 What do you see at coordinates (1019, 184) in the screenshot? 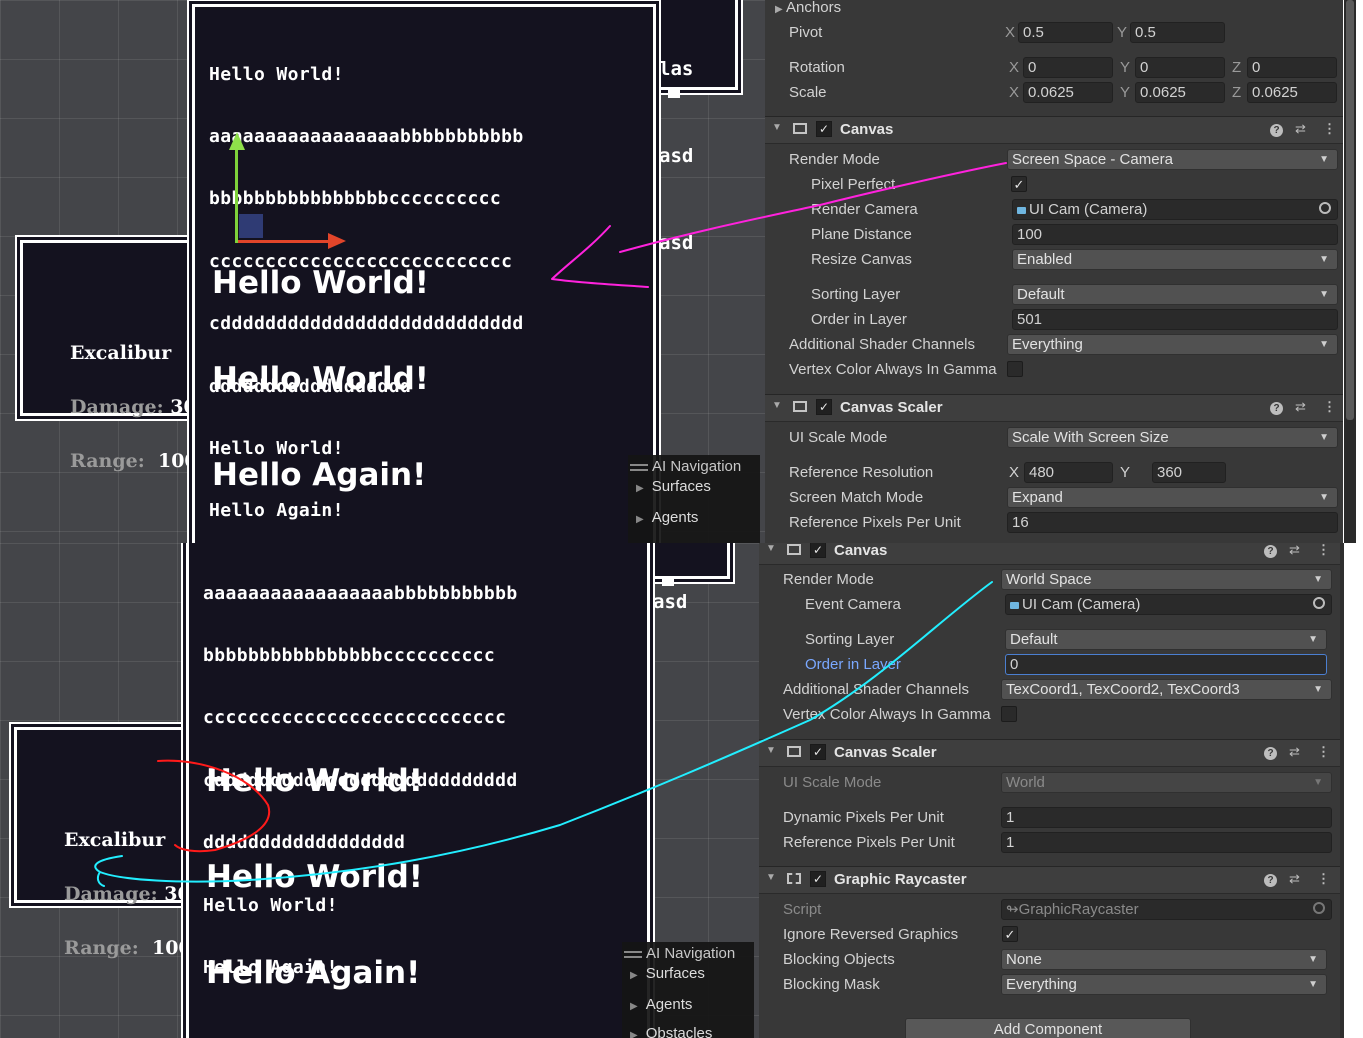
I see `pixel-perfect-checkbox: ✓` at bounding box center [1019, 184].